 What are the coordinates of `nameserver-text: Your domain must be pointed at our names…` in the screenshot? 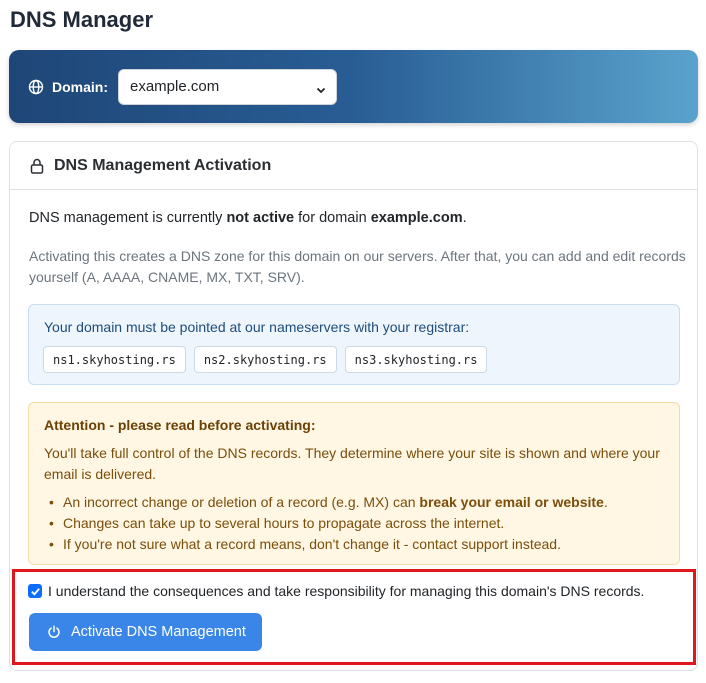 It's located at (257, 327).